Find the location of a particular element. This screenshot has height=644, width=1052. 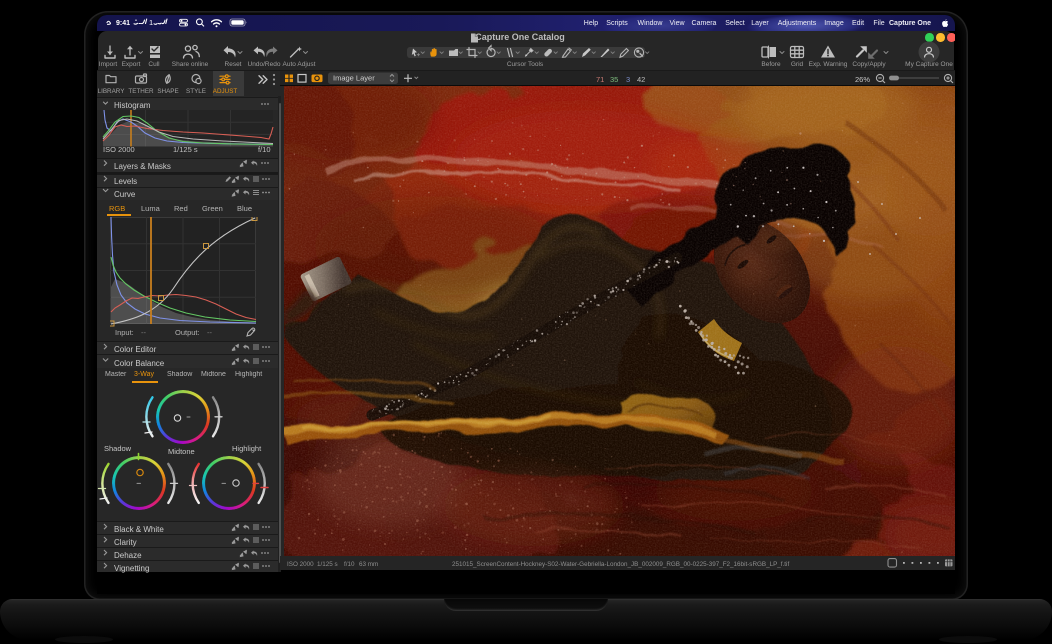

svg-text: Image Layer is located at coordinates (354, 78).